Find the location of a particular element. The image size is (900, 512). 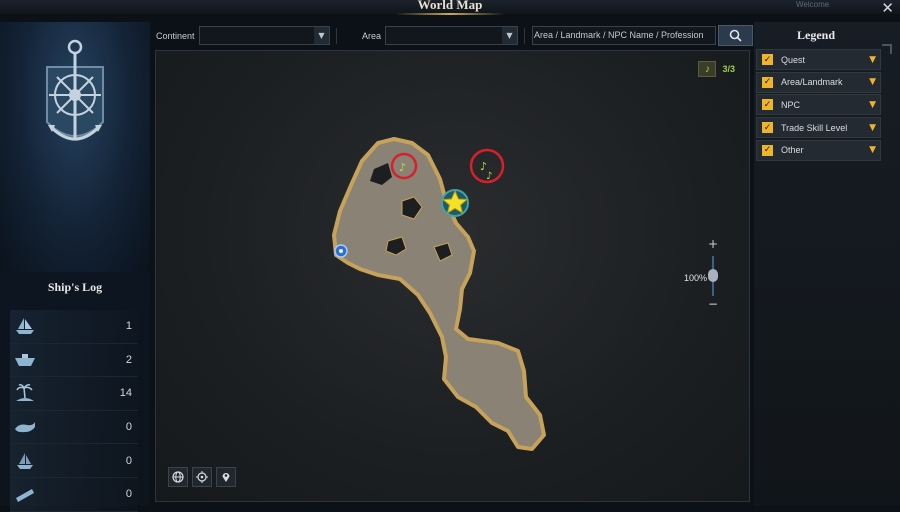

legend-item-npc: ✓ NPC ▼ is located at coordinates (818, 105).